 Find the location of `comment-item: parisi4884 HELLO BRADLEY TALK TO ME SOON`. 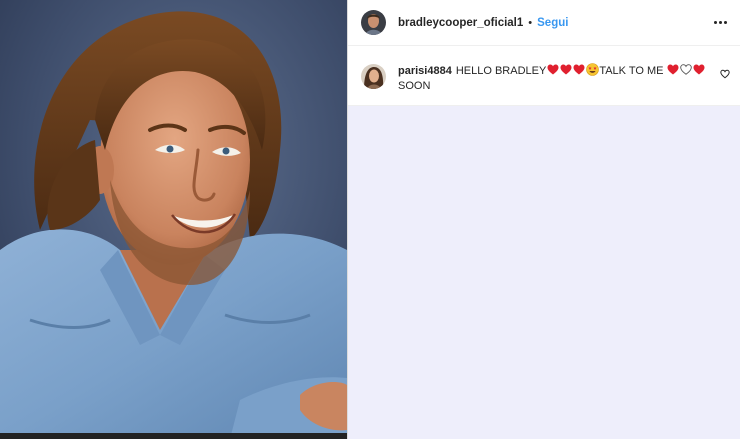

comment-item: parisi4884 HELLO BRADLEY TALK TO ME SOON is located at coordinates (544, 76).